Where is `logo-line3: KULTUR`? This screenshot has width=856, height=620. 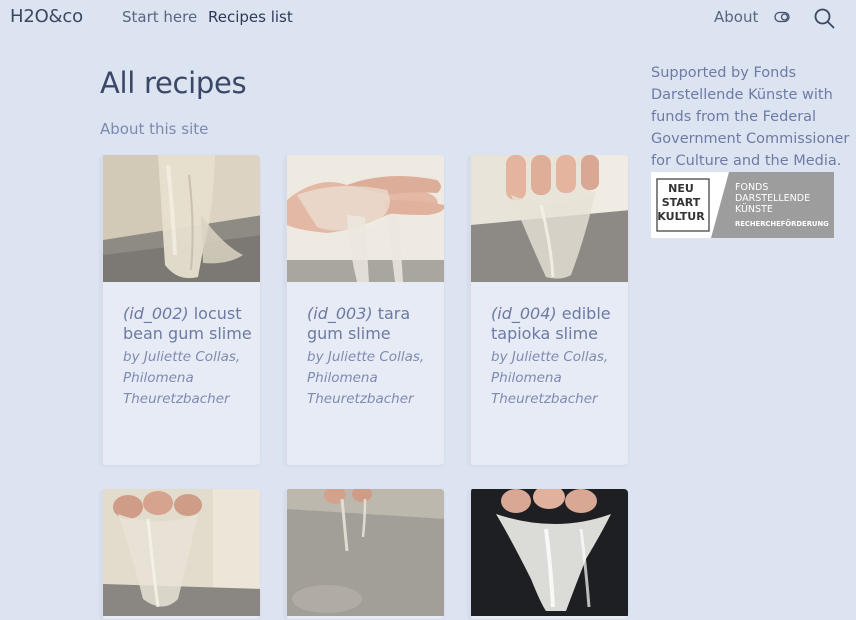 logo-line3: KULTUR is located at coordinates (681, 216).